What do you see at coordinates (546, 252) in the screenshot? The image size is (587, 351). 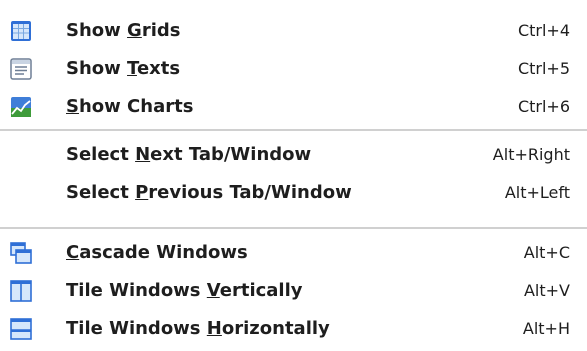 I see `shortcut-label: Alt+C` at bounding box center [546, 252].